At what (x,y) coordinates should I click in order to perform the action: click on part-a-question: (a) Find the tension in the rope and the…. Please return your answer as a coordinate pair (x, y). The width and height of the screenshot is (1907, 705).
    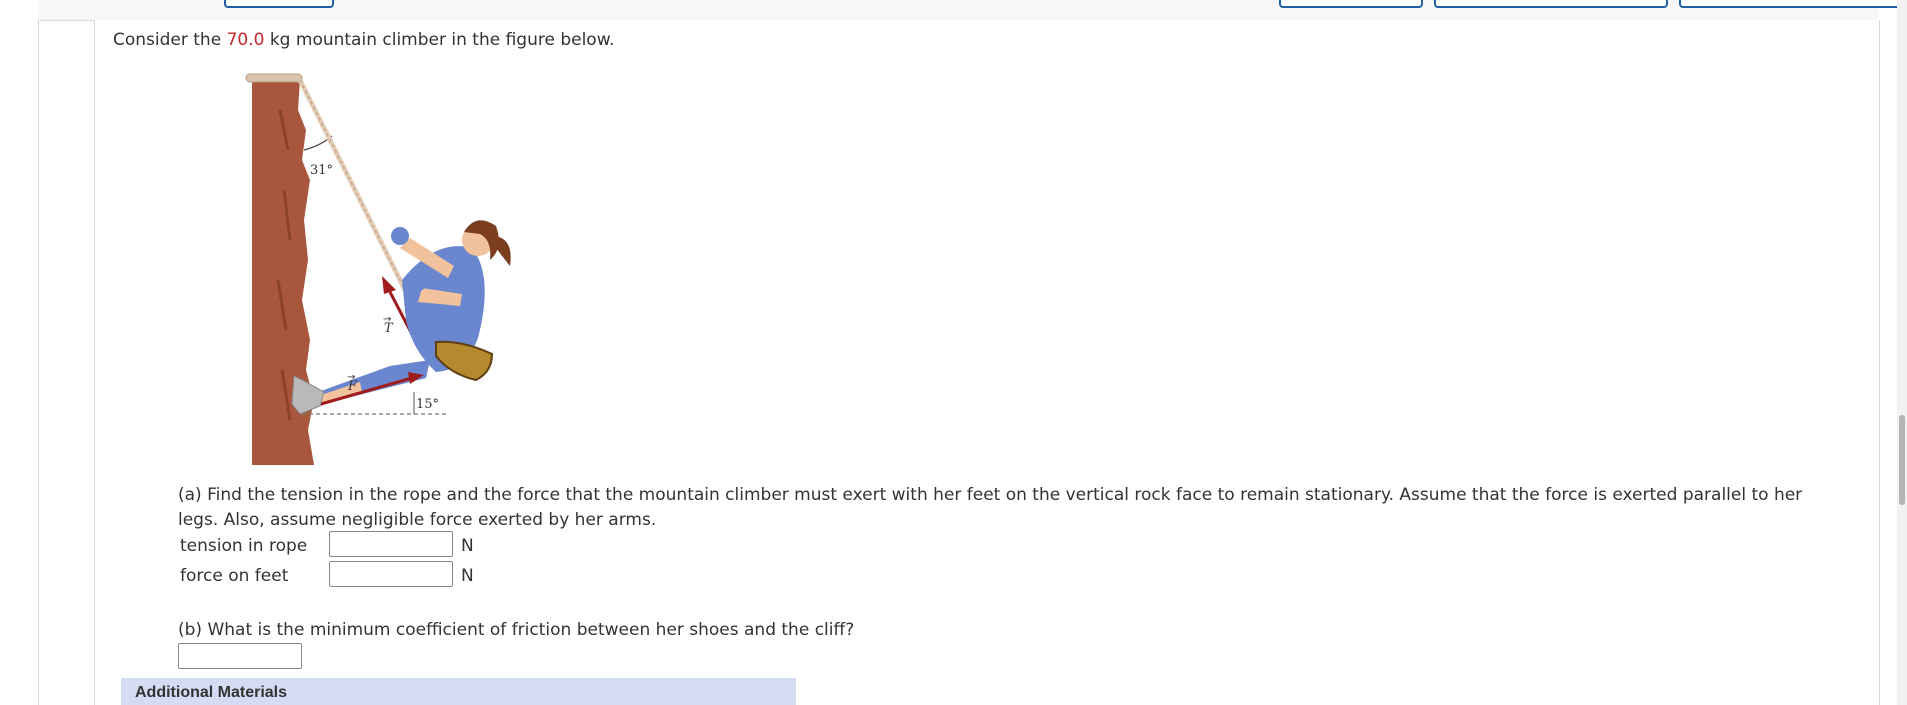
    Looking at the image, I should click on (990, 507).